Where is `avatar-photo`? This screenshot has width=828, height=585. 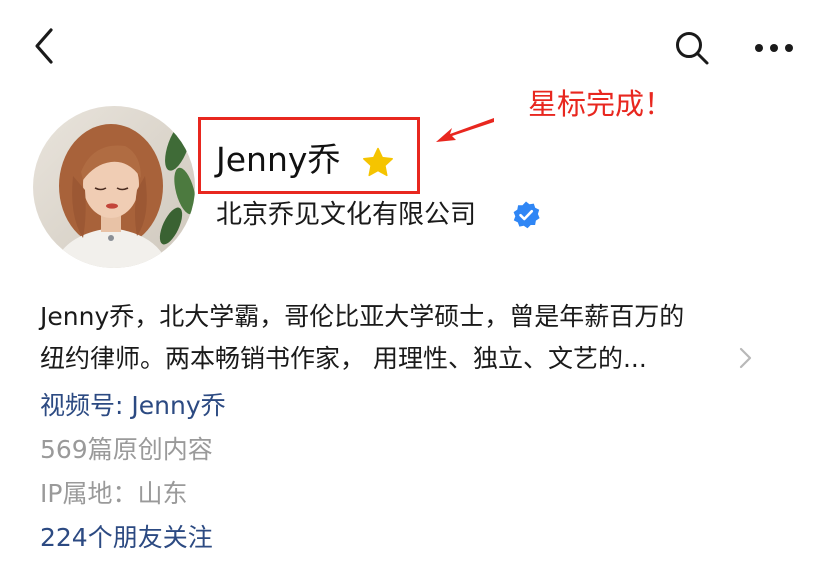
avatar-photo is located at coordinates (114, 187).